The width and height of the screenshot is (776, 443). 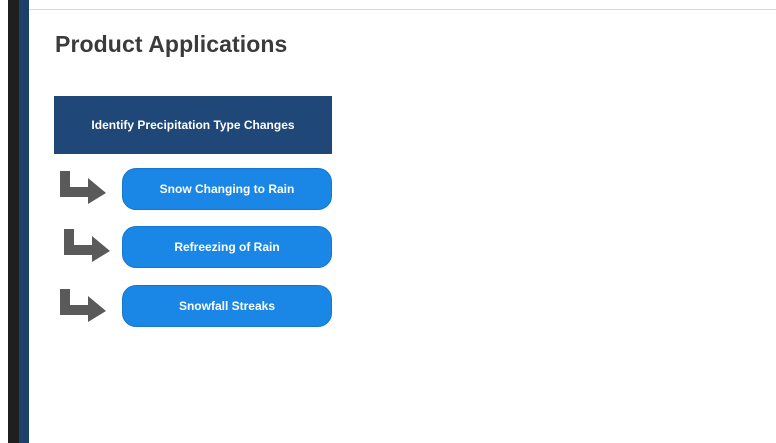 What do you see at coordinates (227, 306) in the screenshot?
I see `snowfall-streaks-button: Snowfall Streaks` at bounding box center [227, 306].